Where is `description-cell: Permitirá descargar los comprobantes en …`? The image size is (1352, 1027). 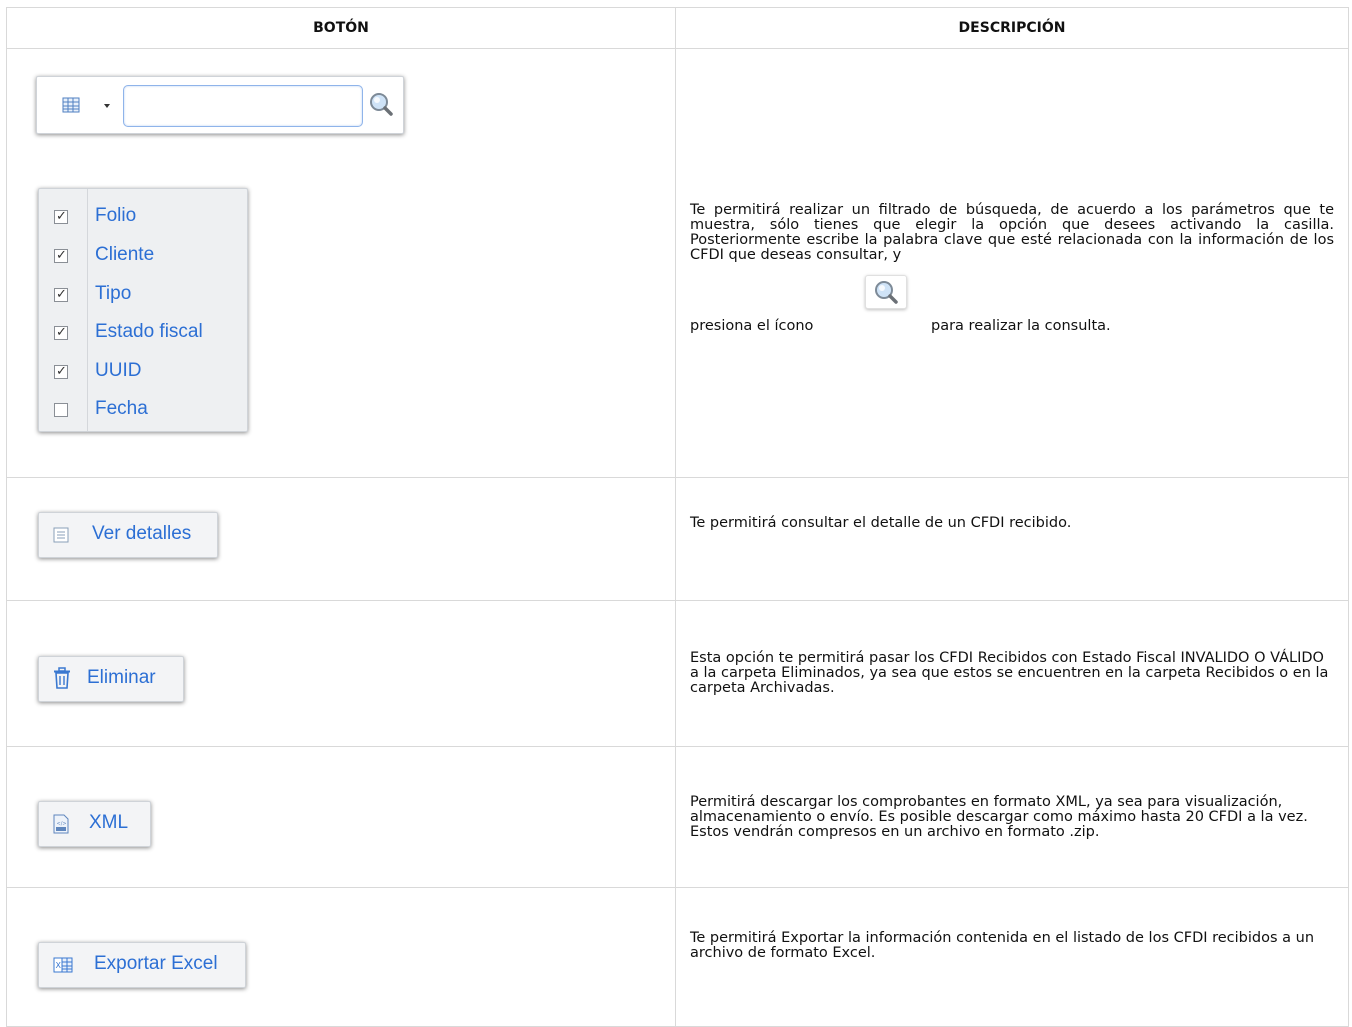 description-cell: Permitirá descargar los comprobantes en … is located at coordinates (1012, 817).